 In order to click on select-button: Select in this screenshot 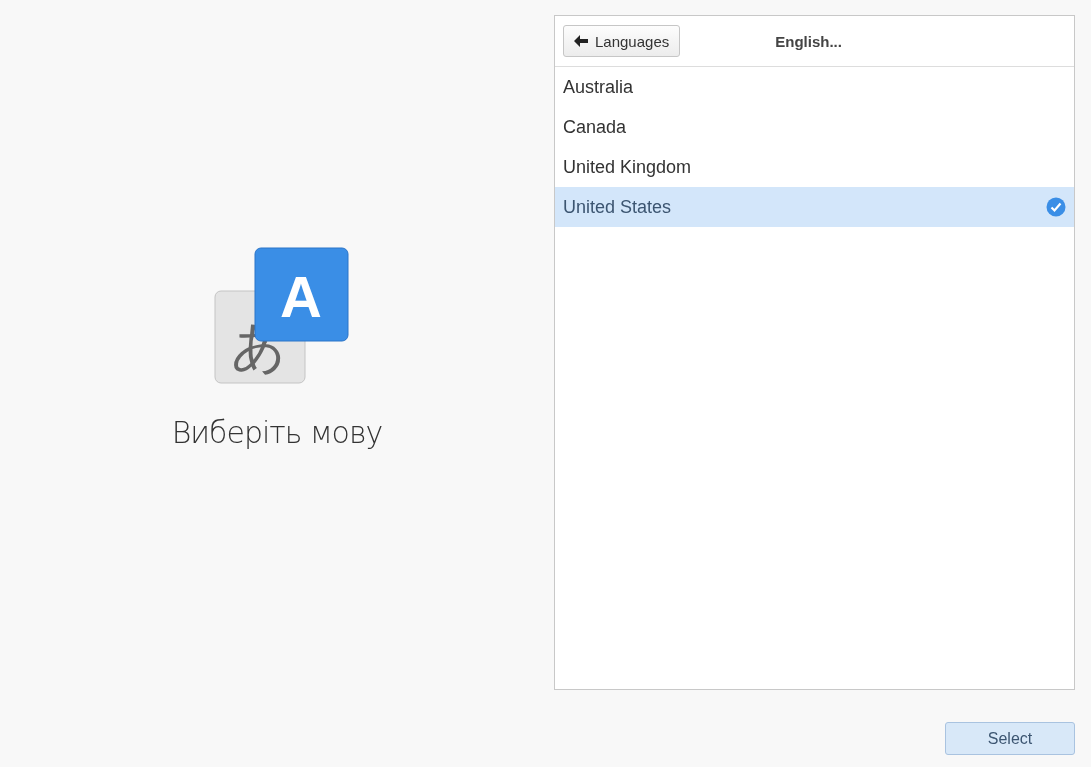, I will do `click(1010, 738)`.